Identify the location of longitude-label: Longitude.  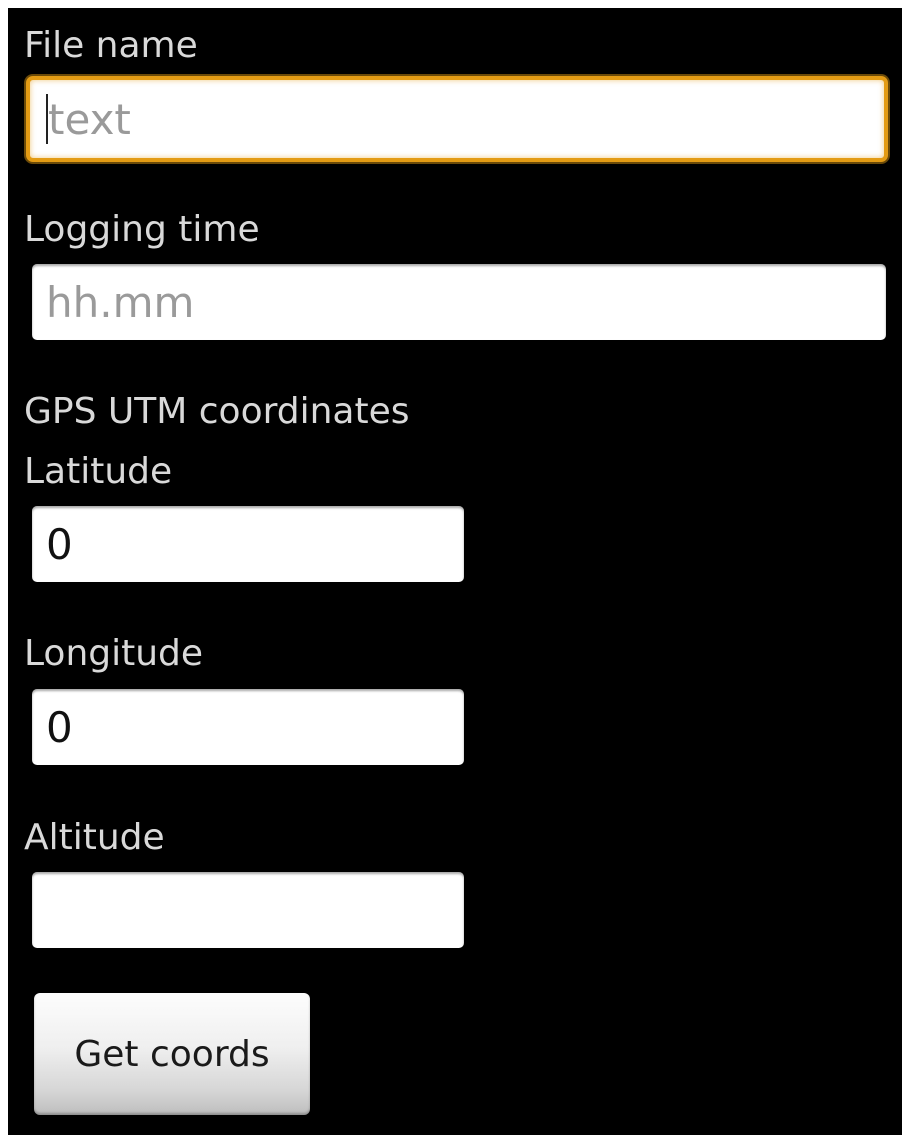
(114, 653).